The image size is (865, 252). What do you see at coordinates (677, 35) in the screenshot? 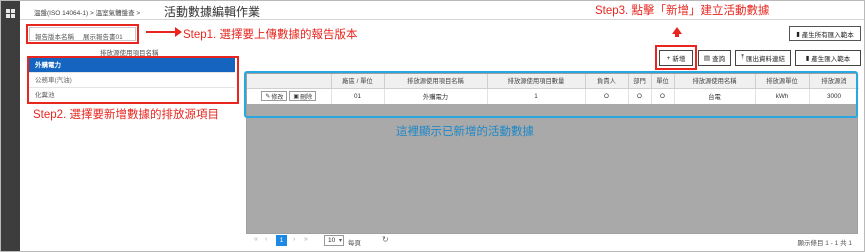
I see `step3-arrow-stem` at bounding box center [677, 35].